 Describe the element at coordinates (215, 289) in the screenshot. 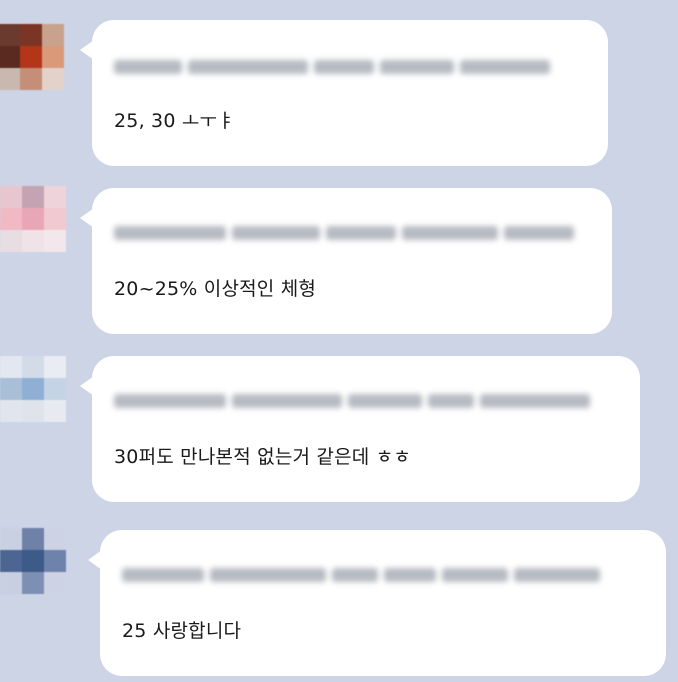

I see `message-text: 20~25% 이상적인 체형` at that location.